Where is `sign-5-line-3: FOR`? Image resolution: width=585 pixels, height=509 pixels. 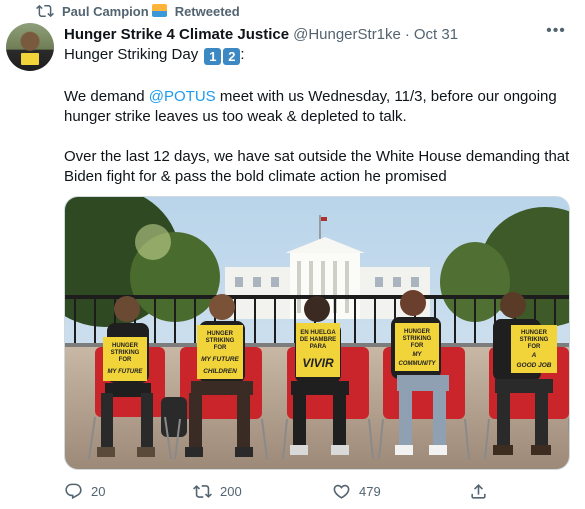
sign-5-line-3: FOR is located at coordinates (534, 347).